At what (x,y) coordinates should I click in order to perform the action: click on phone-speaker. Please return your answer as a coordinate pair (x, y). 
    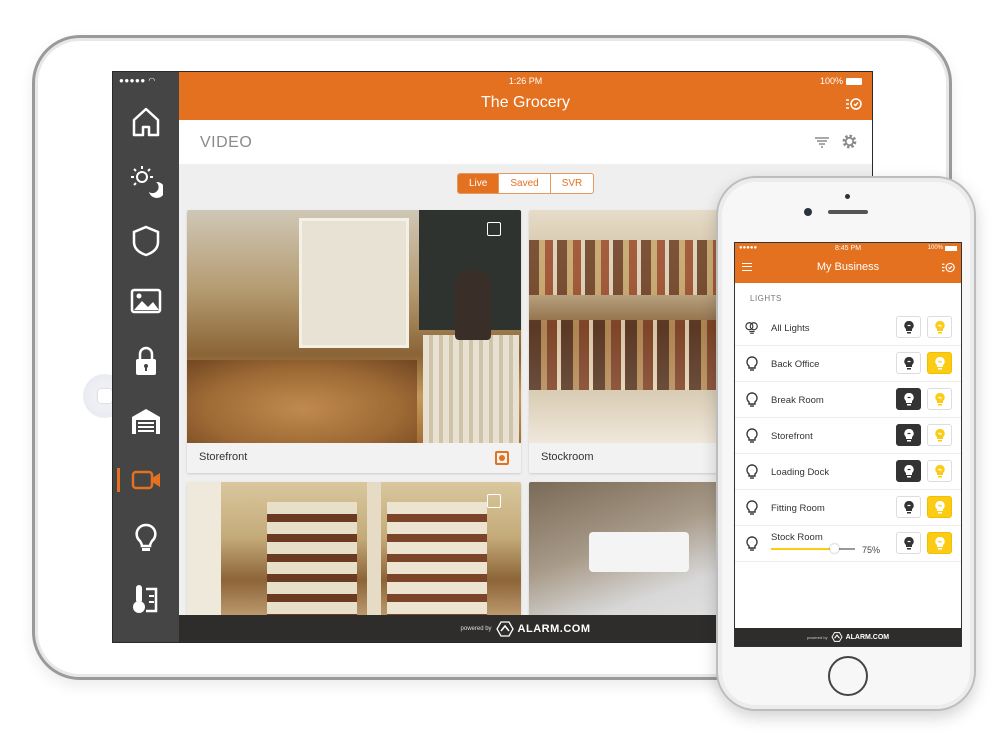
    Looking at the image, I should click on (848, 212).